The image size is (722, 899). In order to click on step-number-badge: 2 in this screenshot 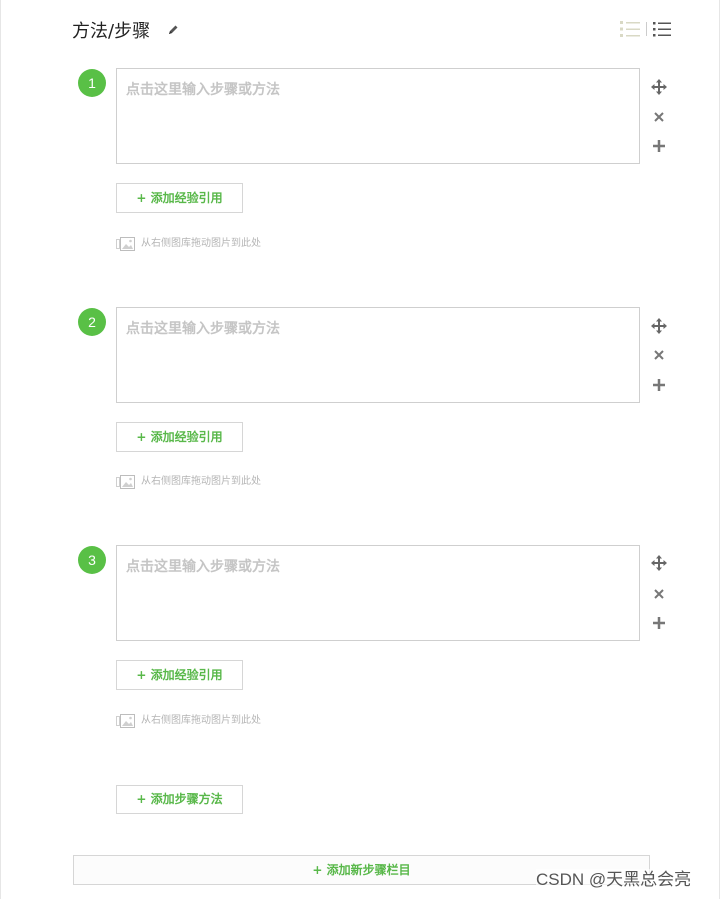, I will do `click(92, 322)`.